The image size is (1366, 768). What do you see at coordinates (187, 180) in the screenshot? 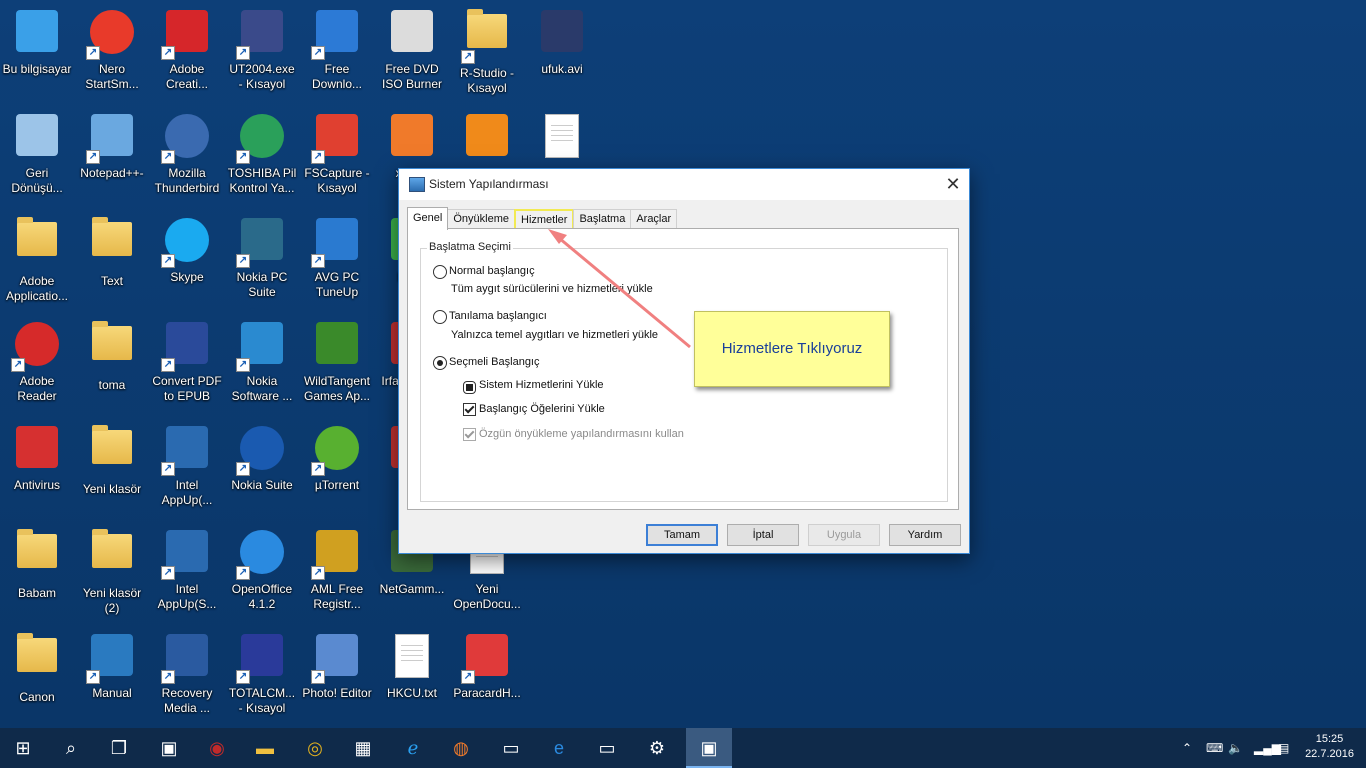
I see `desktop-icon-label: Mozilla Thunderbird` at bounding box center [187, 180].